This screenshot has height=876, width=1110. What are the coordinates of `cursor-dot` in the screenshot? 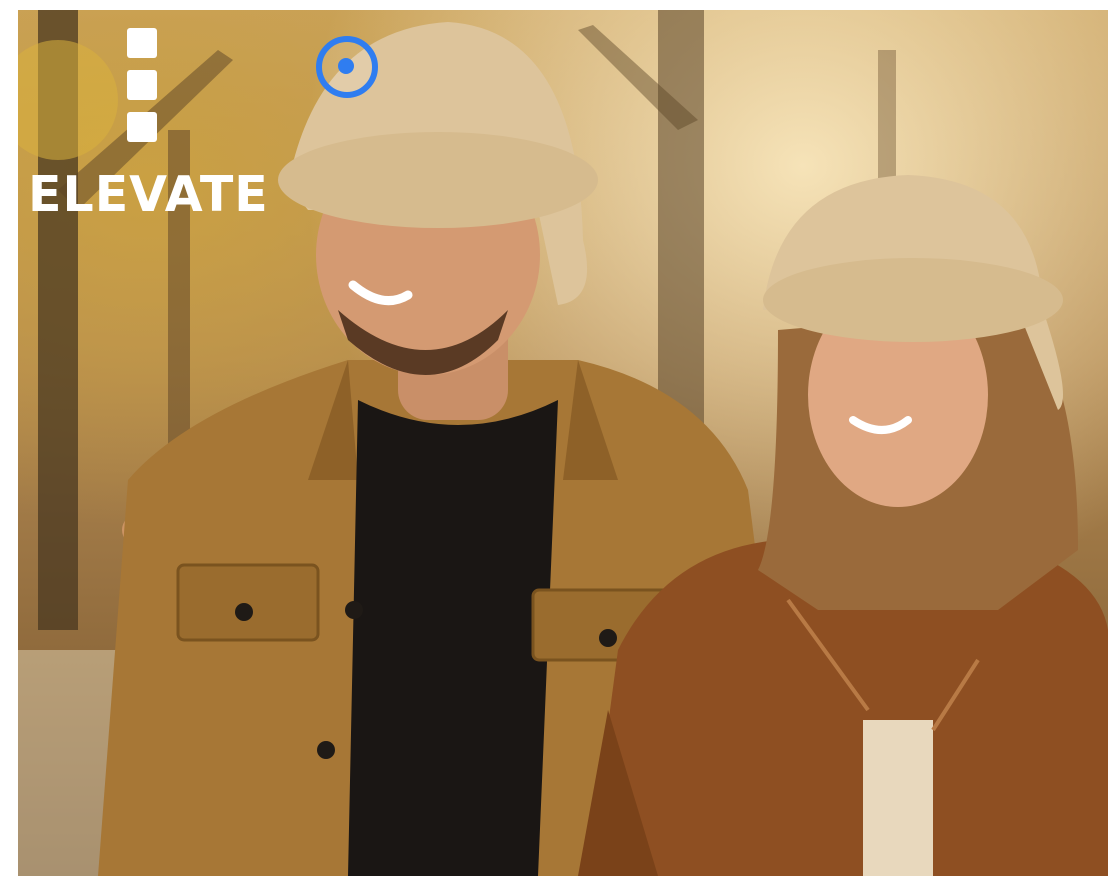 It's located at (346, 66).